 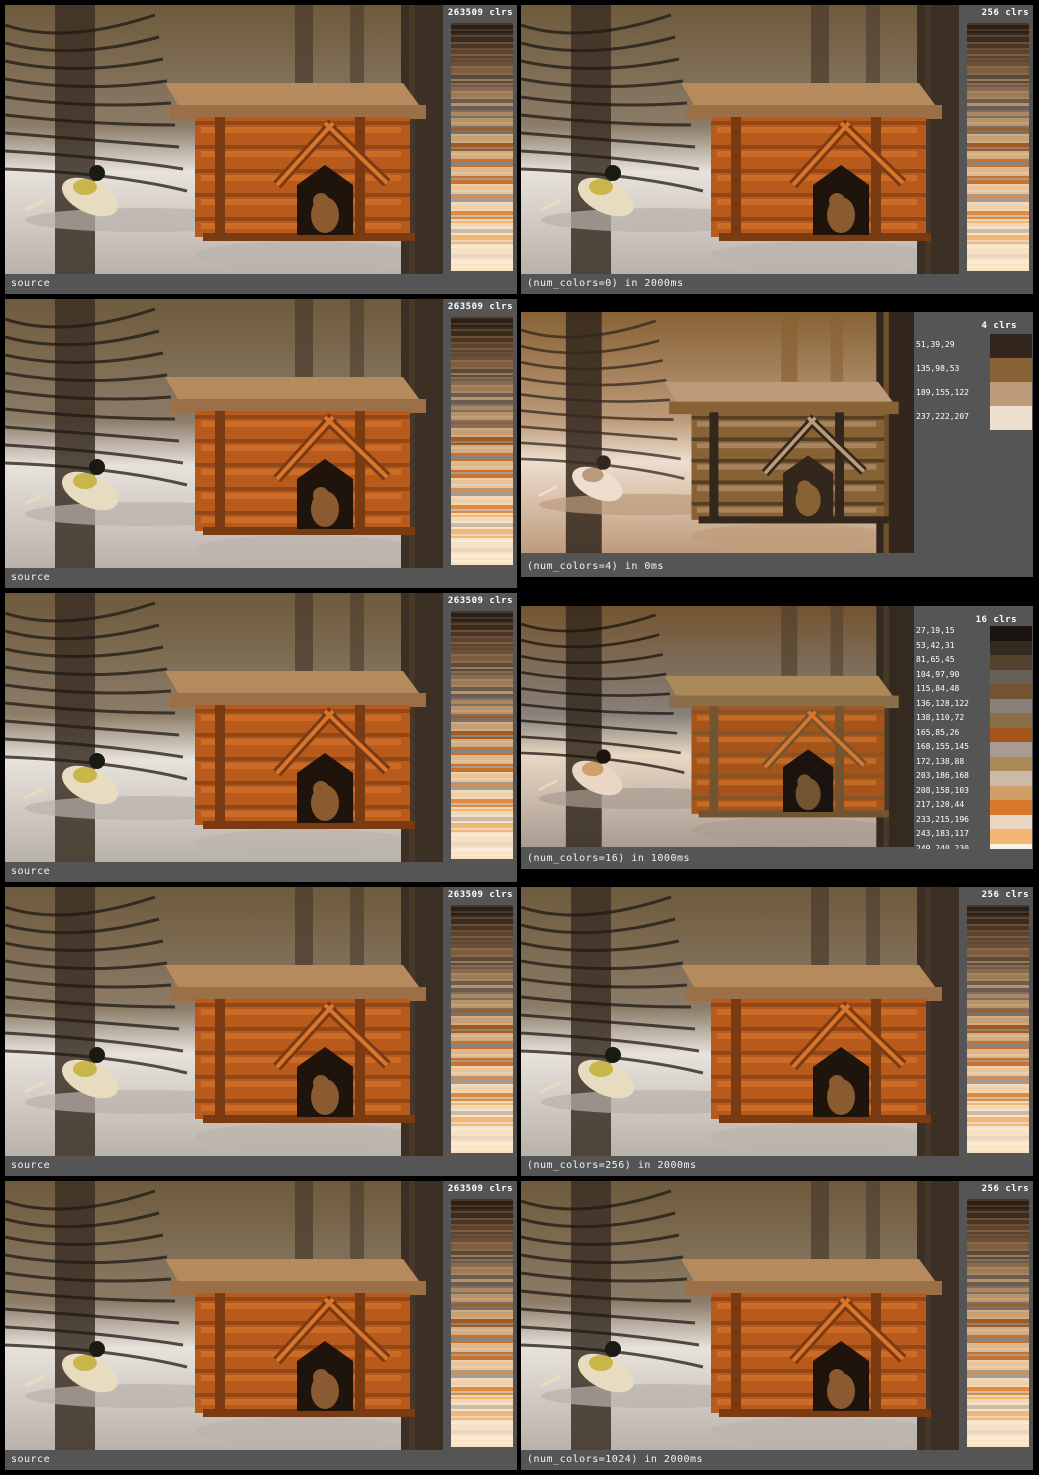 What do you see at coordinates (999, 326) in the screenshot?
I see `color-count: 4 clrs` at bounding box center [999, 326].